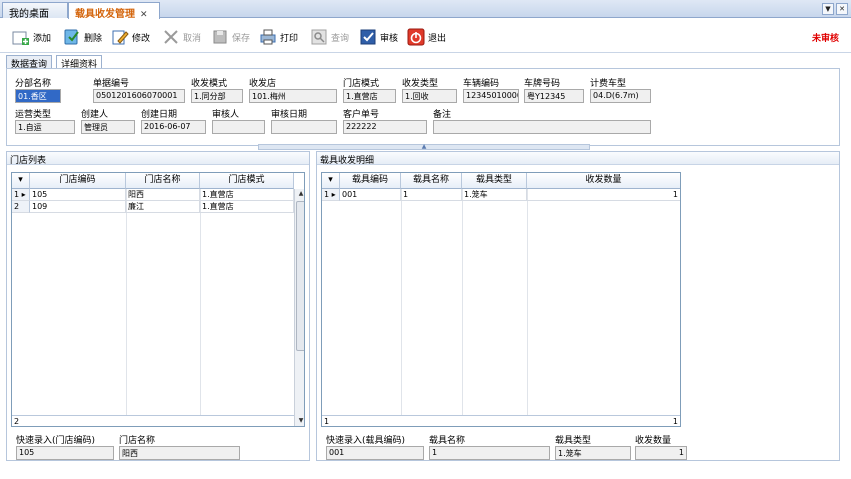 Image resolution: width=851 pixels, height=479 pixels. What do you see at coordinates (42, 38) in the screenshot?
I see `add-label: 添加` at bounding box center [42, 38].